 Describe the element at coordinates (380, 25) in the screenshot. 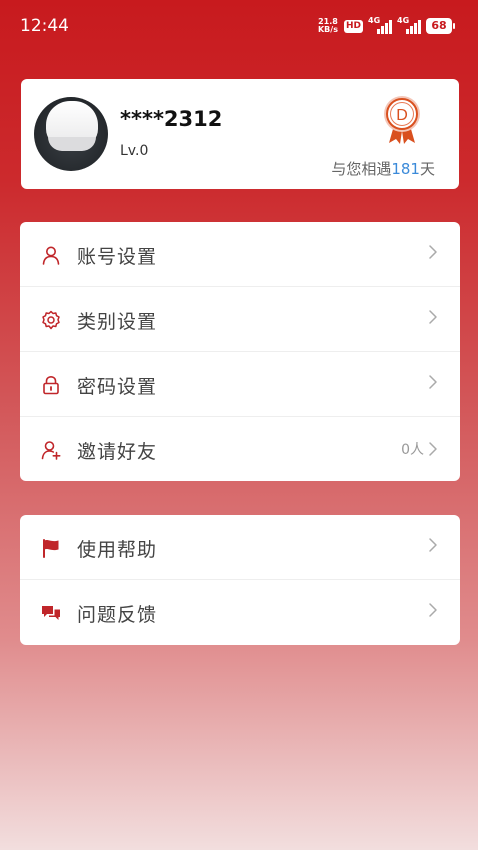

I see `signal-sim1-icon: 4G` at that location.